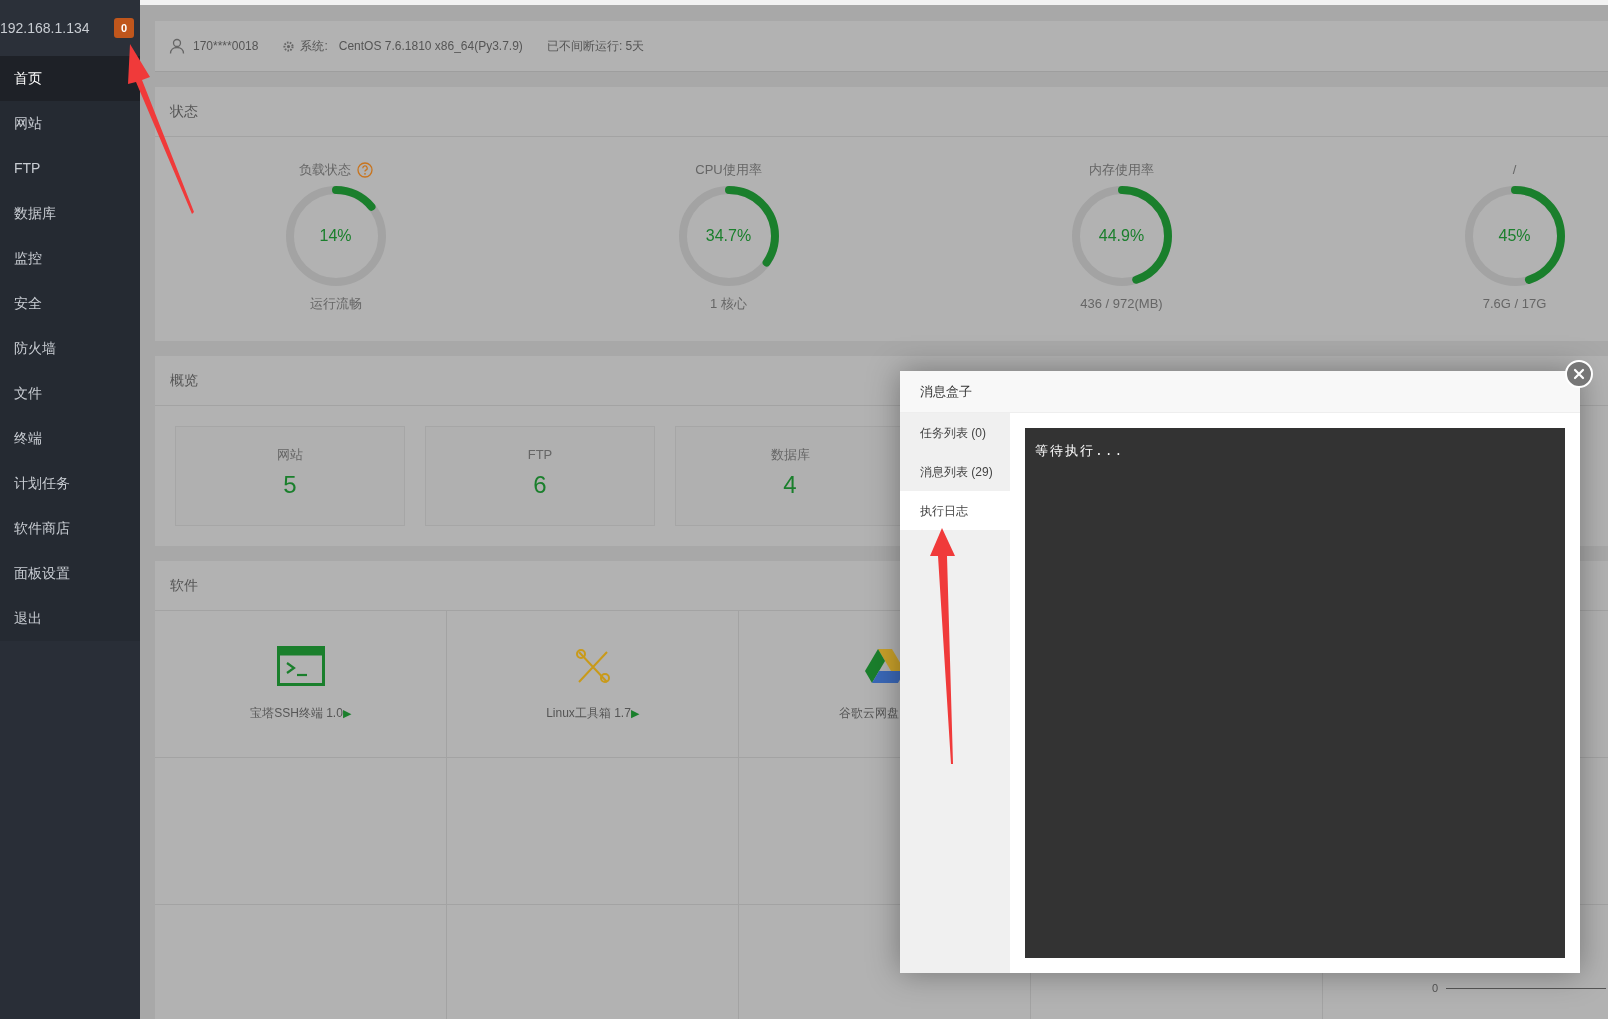 The height and width of the screenshot is (1019, 1608). Describe the element at coordinates (588, 713) in the screenshot. I see `software-link: Linux工具箱 1.7` at that location.